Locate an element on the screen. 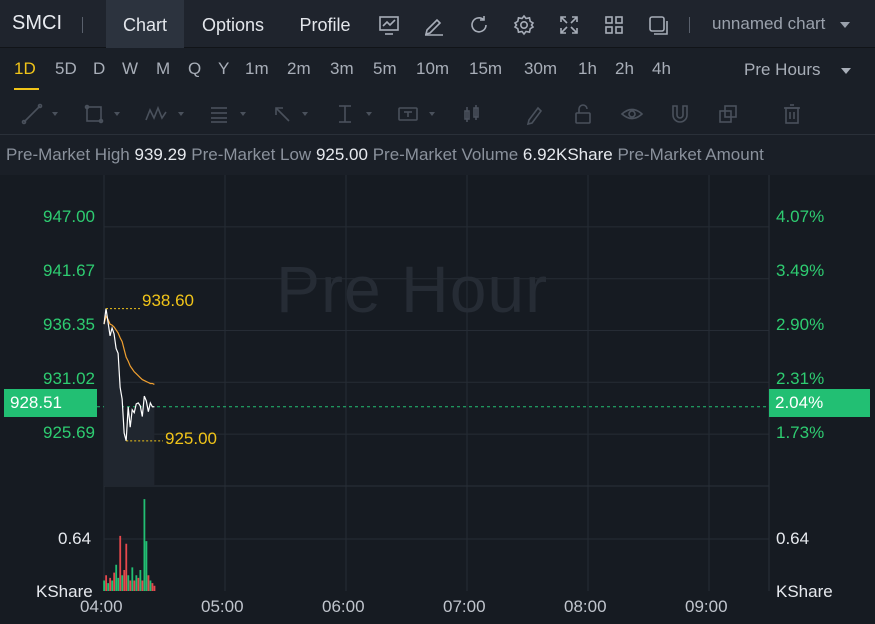 The image size is (875, 624). interval-1d: 1D is located at coordinates (25, 69).